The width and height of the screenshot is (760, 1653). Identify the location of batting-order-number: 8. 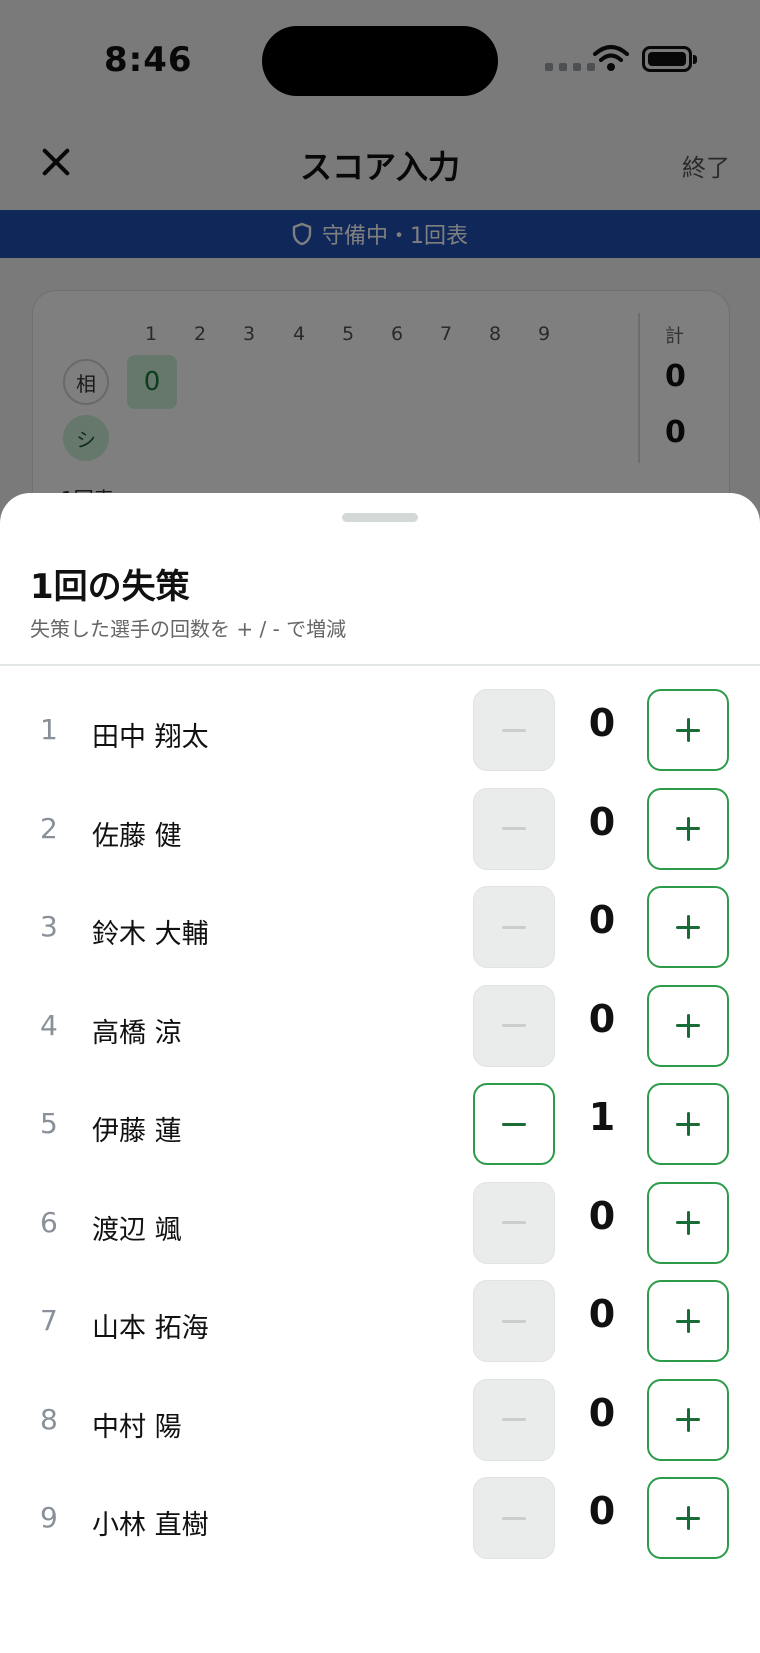
(49, 1419).